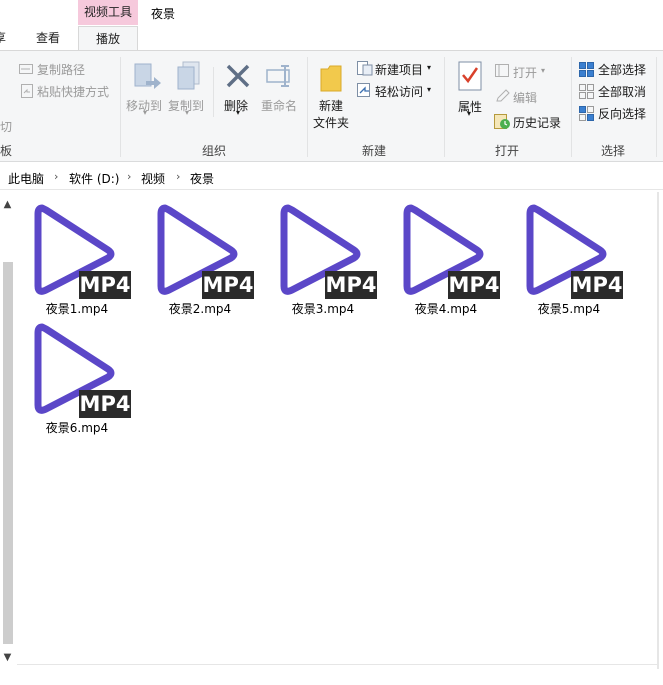 The height and width of the screenshot is (685, 663). I want to click on open-button: 打开, so click(525, 72).